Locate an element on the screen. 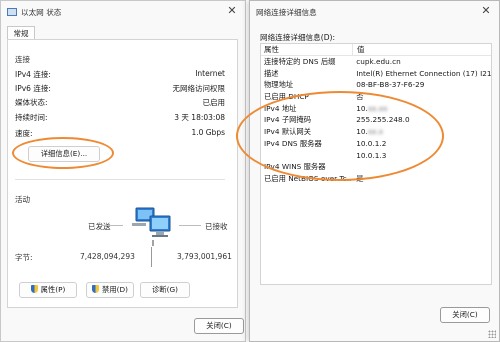 This screenshot has width=500, height=342. sent-label: 已发送 is located at coordinates (99, 226).